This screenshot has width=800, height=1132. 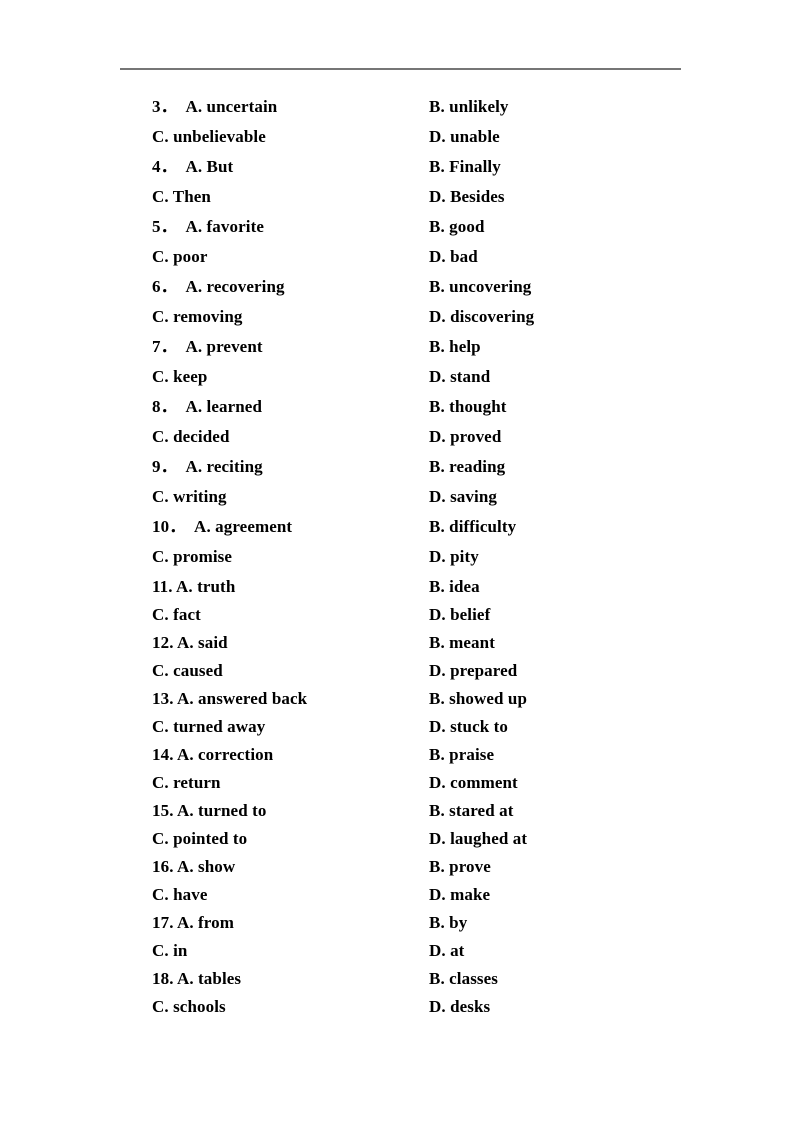 What do you see at coordinates (400, 786) in the screenshot?
I see `option-row: C. return D. comment` at bounding box center [400, 786].